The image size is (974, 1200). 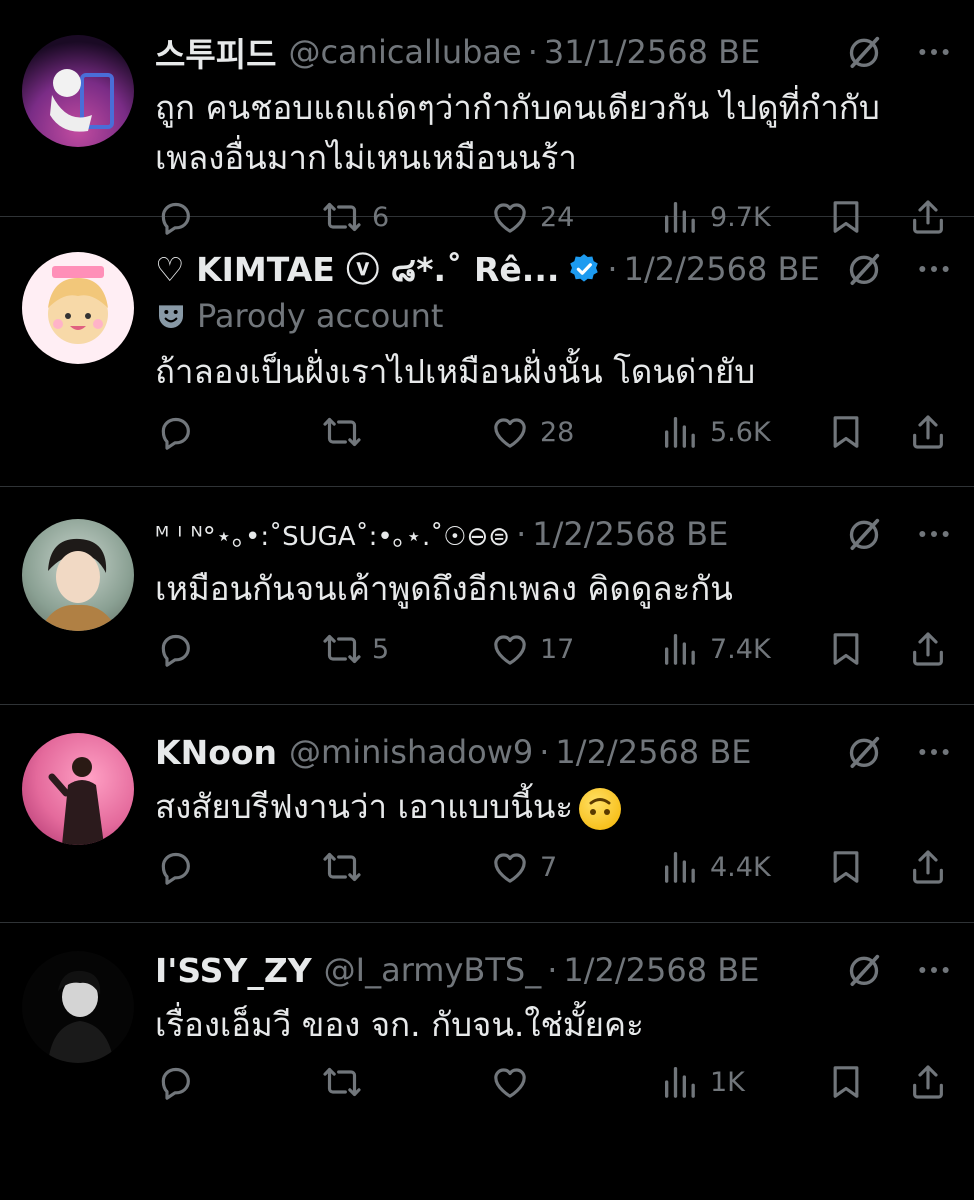 I want to click on tweet-text-line: เหมือนกันจนเค้าพูดถึงอีกเพลง คิดดูละกัน, so click(x=444, y=588).